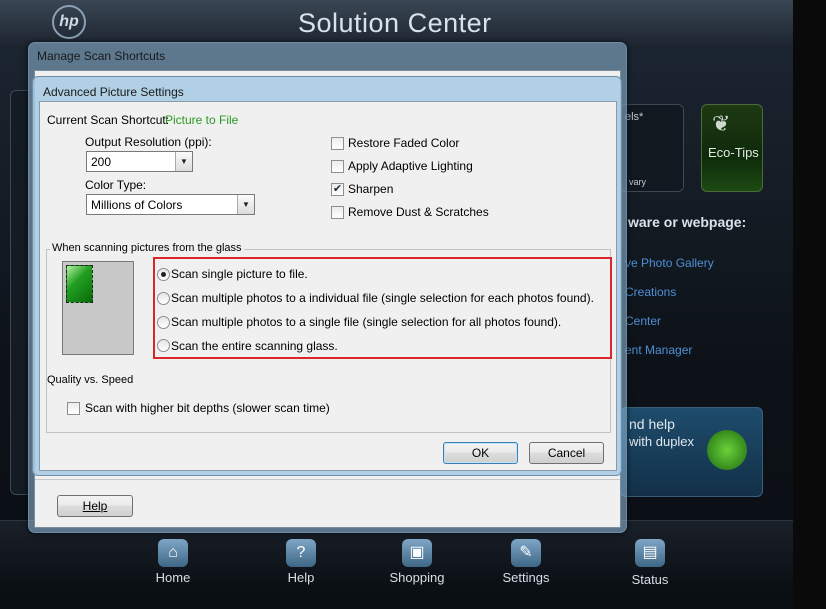  What do you see at coordinates (652, 148) in the screenshot?
I see `pixels-tile: els* vary` at bounding box center [652, 148].